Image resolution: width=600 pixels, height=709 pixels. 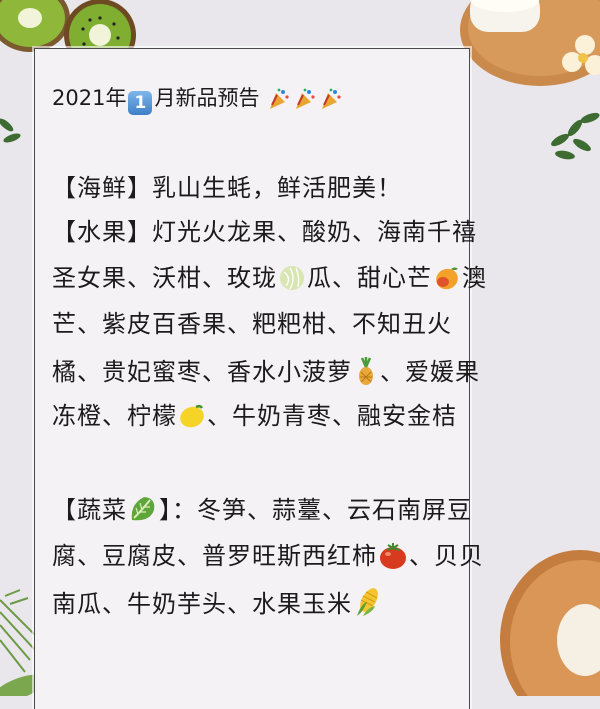 I want to click on fruit-line-2-c: 澳, so click(x=474, y=278).